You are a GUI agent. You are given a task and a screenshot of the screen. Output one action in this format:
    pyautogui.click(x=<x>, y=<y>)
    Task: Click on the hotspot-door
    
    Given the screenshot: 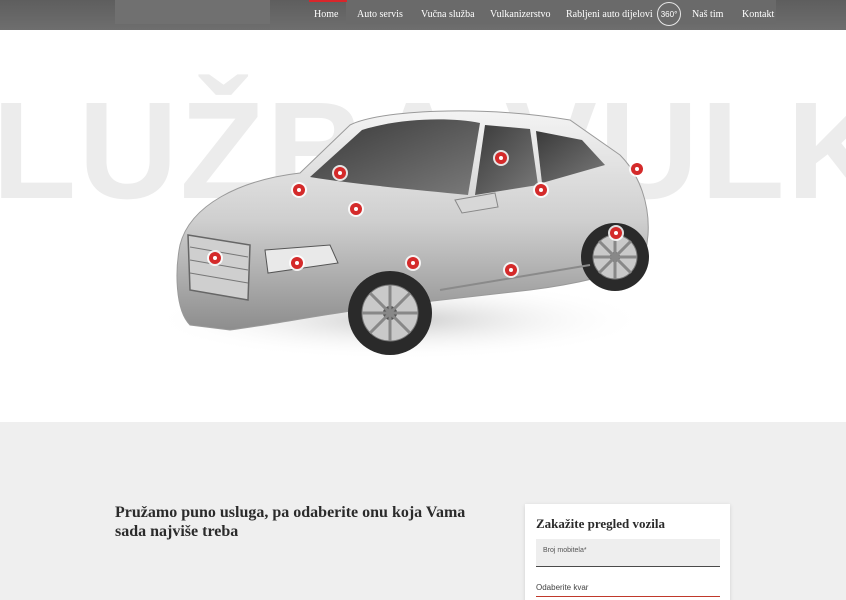 What is the action you would take?
    pyautogui.click(x=541, y=190)
    